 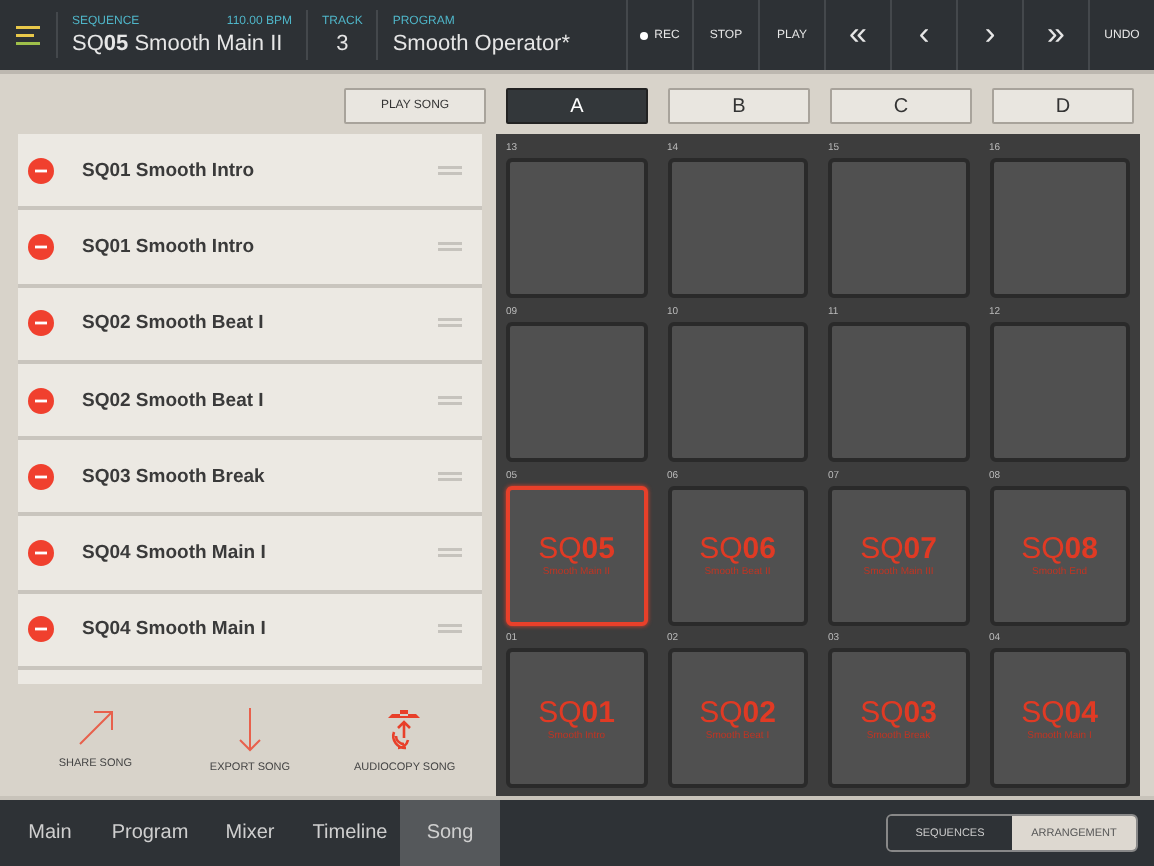 What do you see at coordinates (1059, 712) in the screenshot?
I see `pad-sequence-id: SQ04` at bounding box center [1059, 712].